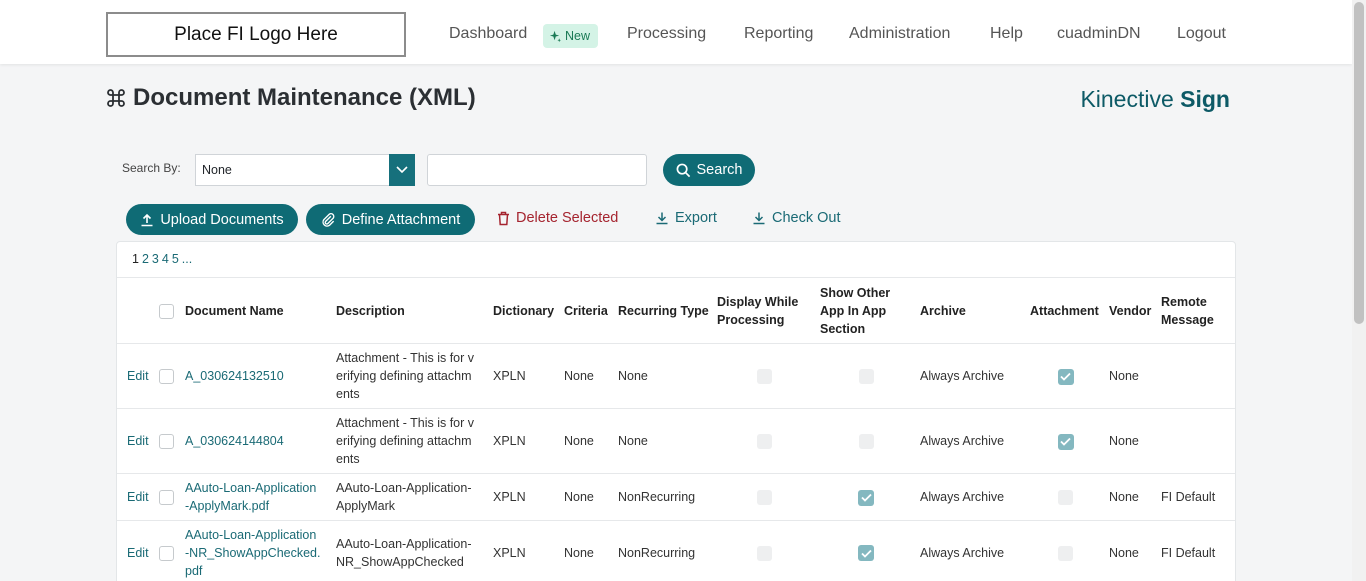 Image resolution: width=1366 pixels, height=581 pixels. What do you see at coordinates (256, 376) in the screenshot?
I see `document-name-link: A_030624132510` at bounding box center [256, 376].